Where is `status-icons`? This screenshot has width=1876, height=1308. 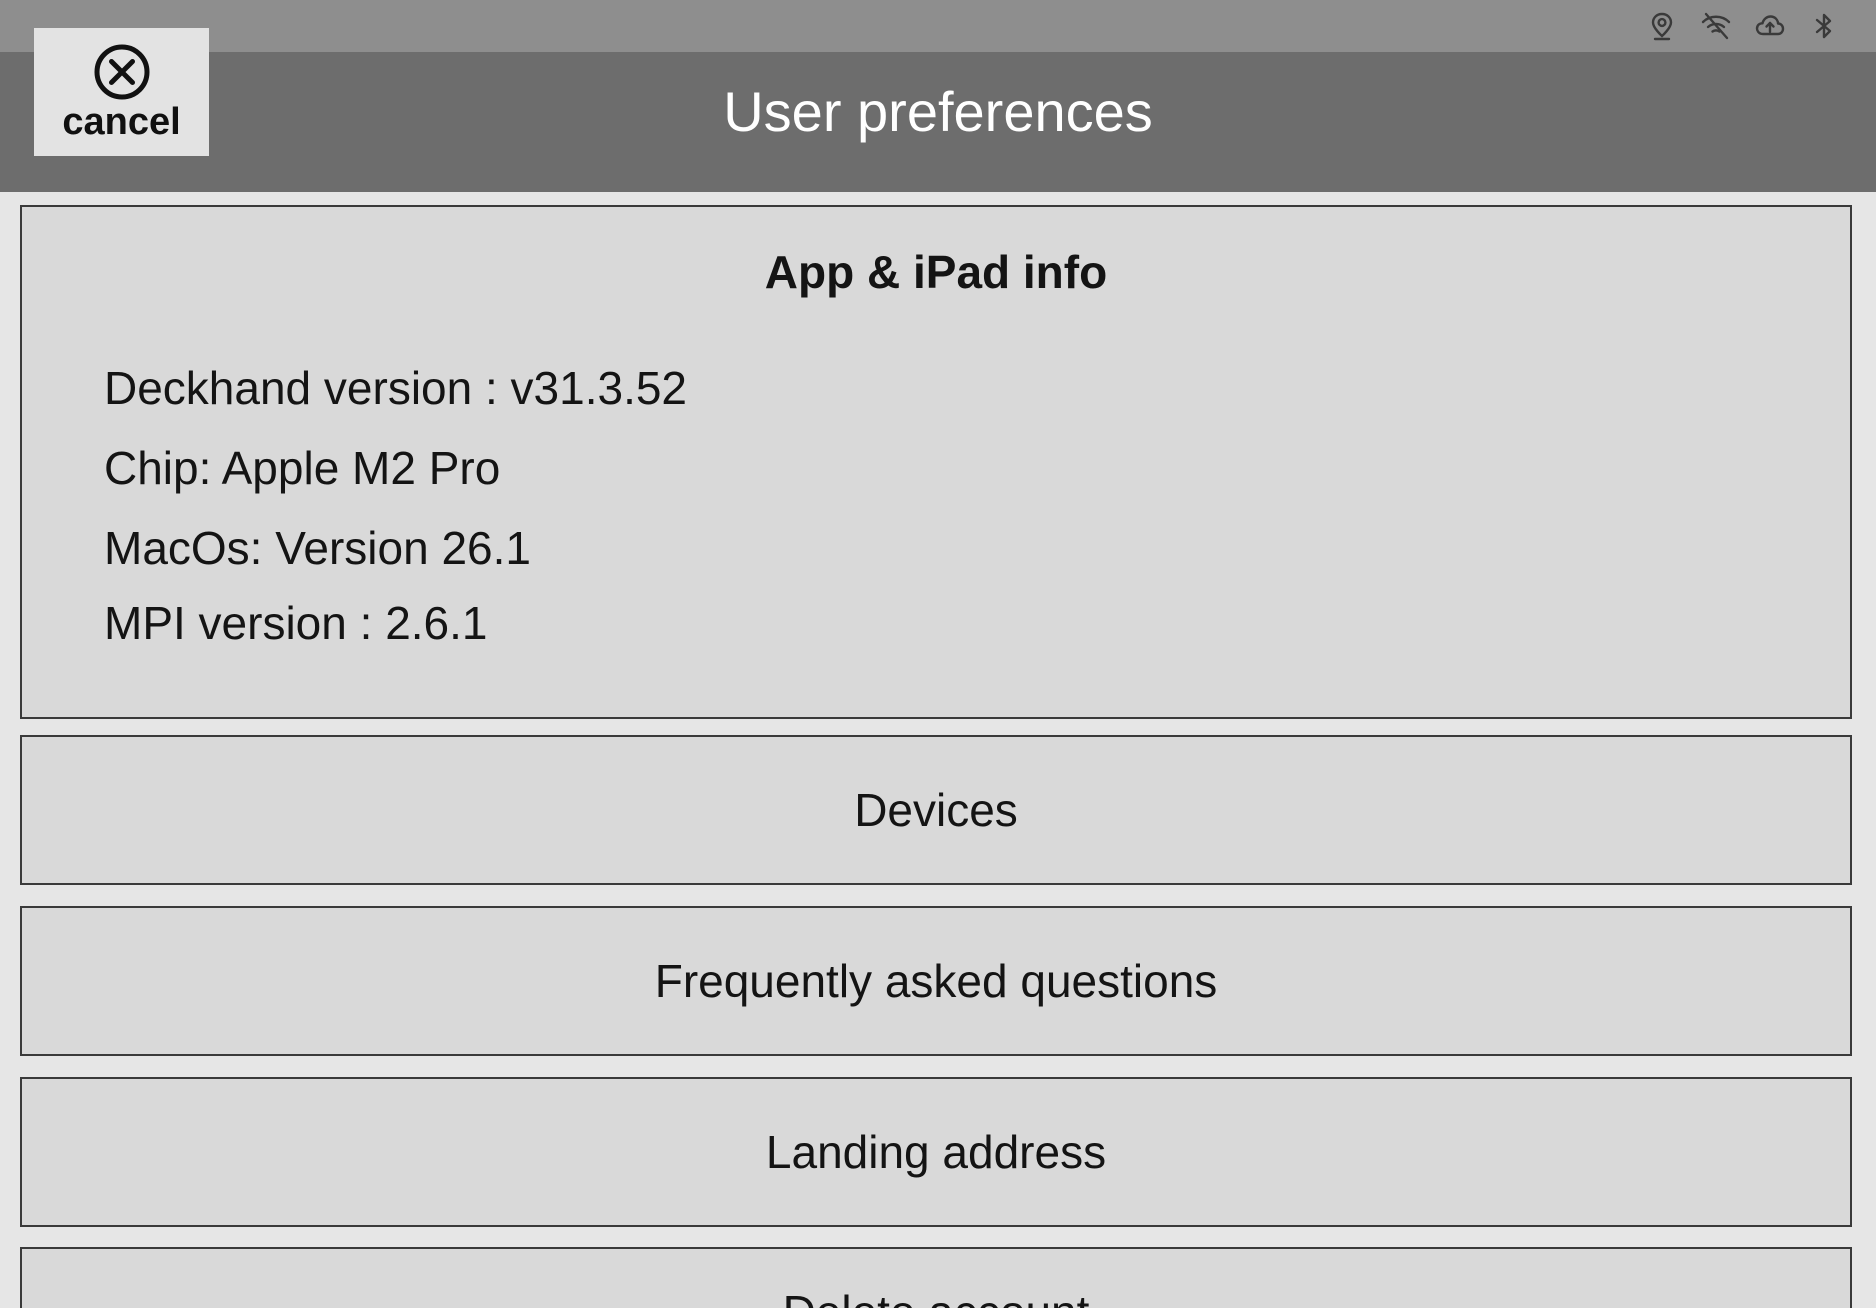 status-icons is located at coordinates (1743, 26).